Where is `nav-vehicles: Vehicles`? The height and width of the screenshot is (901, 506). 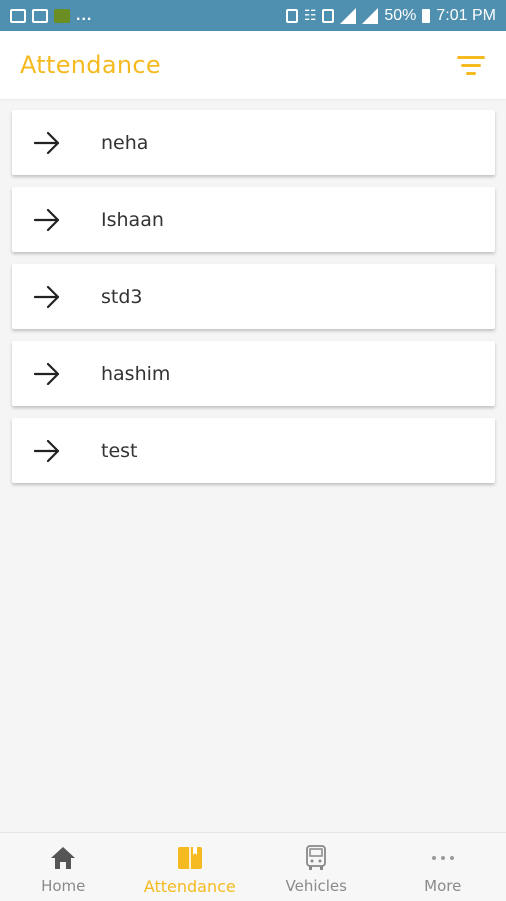 nav-vehicles: Vehicles is located at coordinates (316, 867).